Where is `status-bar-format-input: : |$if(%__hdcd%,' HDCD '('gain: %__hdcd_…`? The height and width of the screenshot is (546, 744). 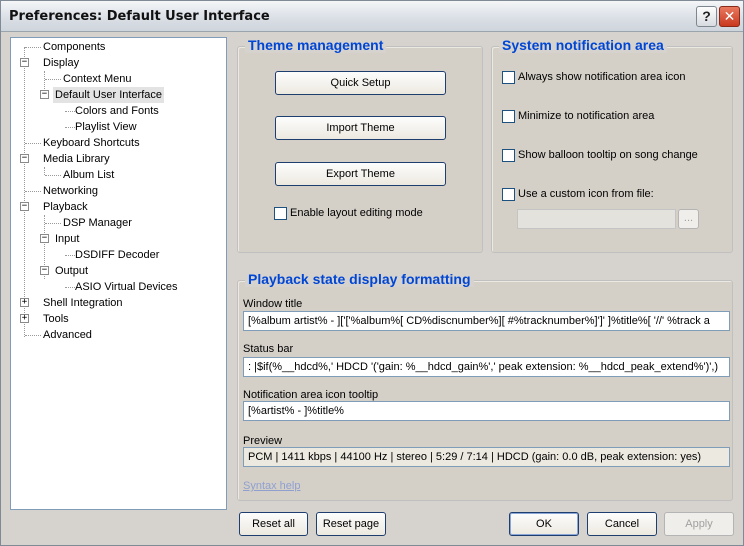 status-bar-format-input: : |$if(%__hdcd%,' HDCD '('gain: %__hdcd_… is located at coordinates (486, 367).